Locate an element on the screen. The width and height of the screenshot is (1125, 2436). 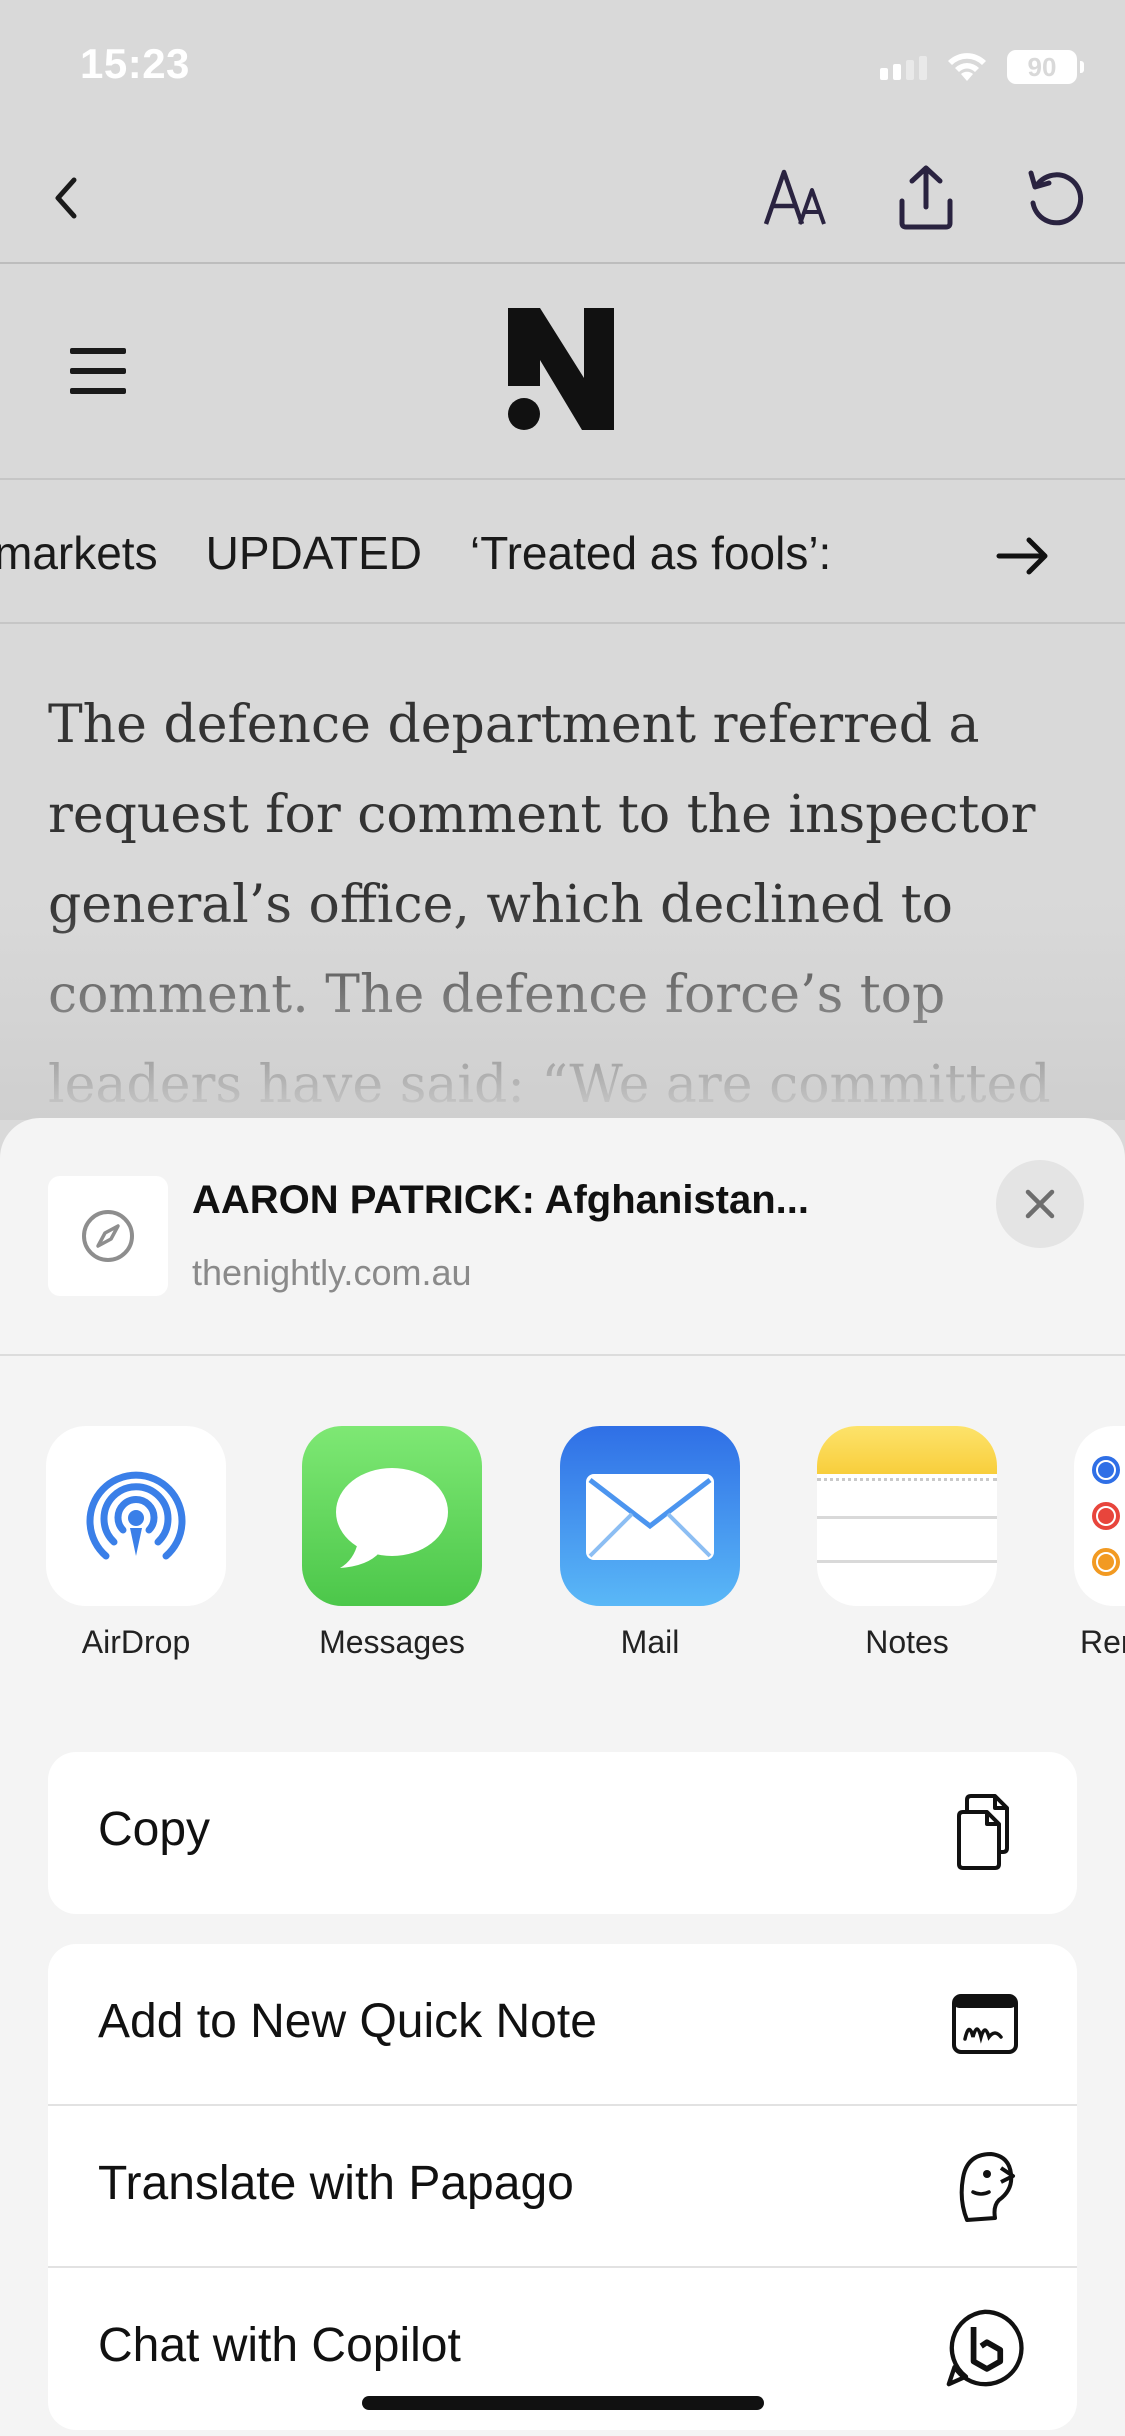
share-apps-row: AirDrop Messages Mail Notes Re is located at coordinates (562, 1556).